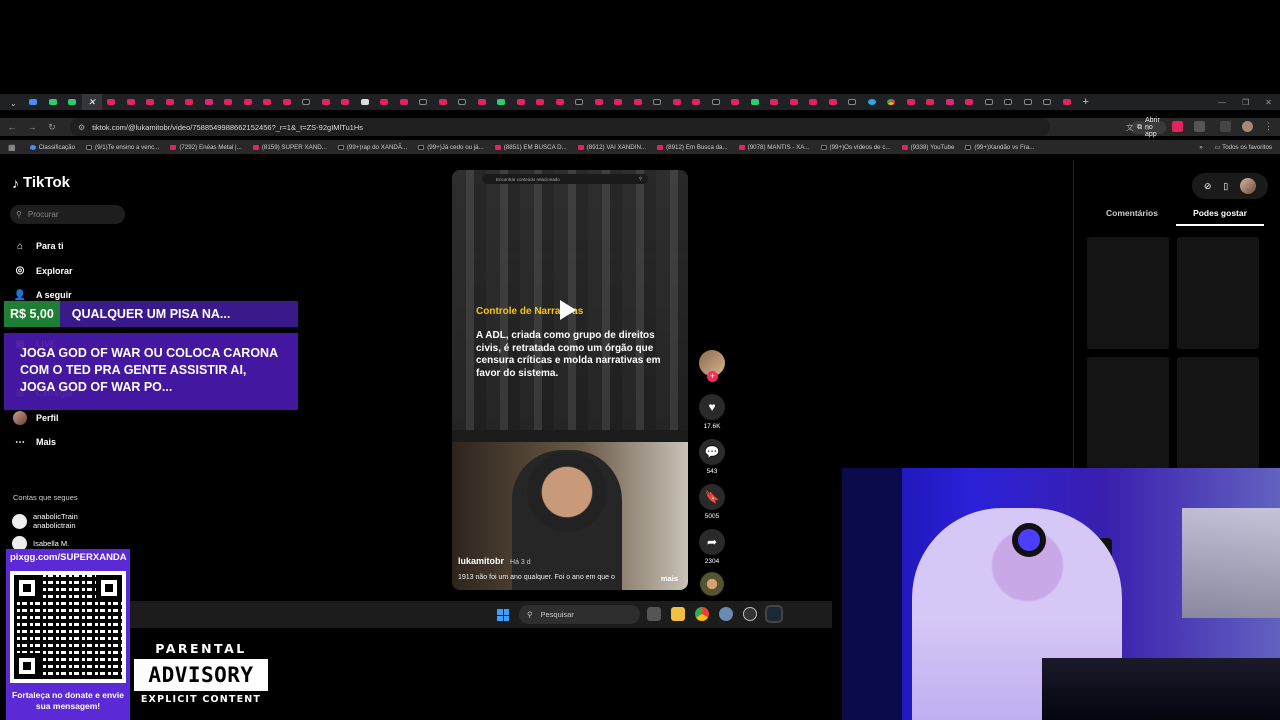  I want to click on taskbar-search: ⚲ Pesquisar, so click(579, 614).